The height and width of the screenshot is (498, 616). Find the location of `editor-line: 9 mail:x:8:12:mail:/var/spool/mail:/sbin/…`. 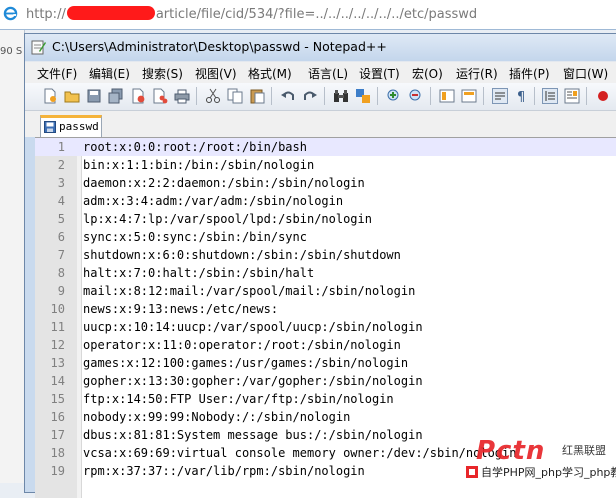

editor-line: 9 mail:x:8:12:mail:/var/spool/mail:/sbin/… is located at coordinates (325, 291).